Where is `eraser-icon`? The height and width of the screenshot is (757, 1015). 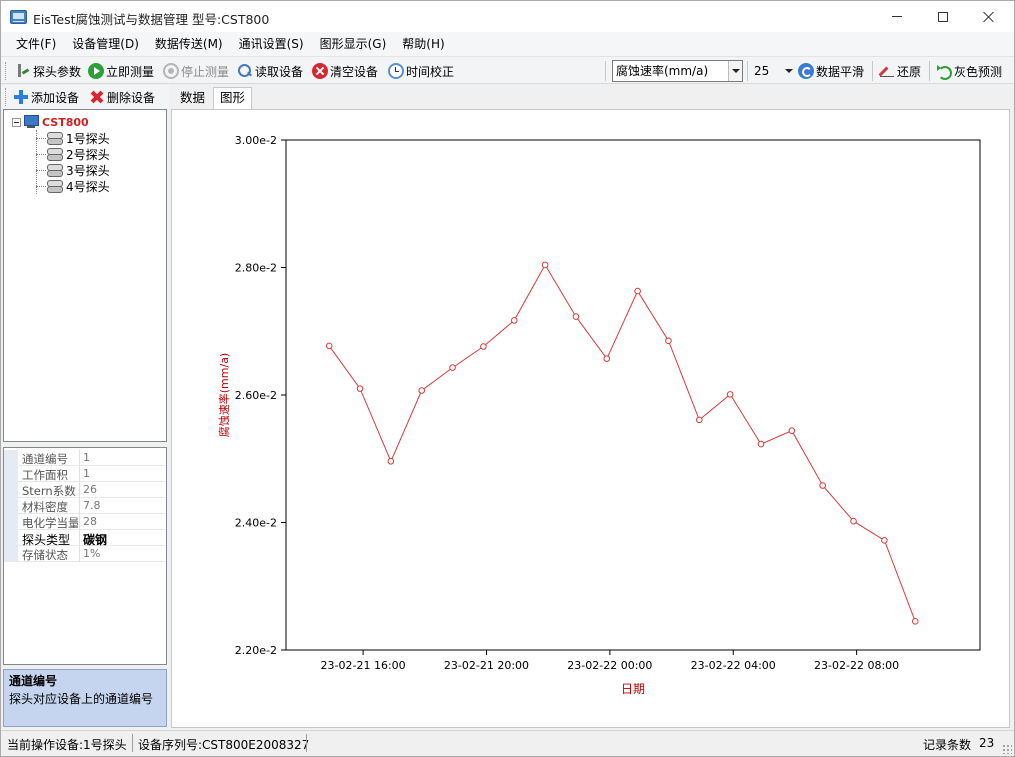 eraser-icon is located at coordinates (887, 71).